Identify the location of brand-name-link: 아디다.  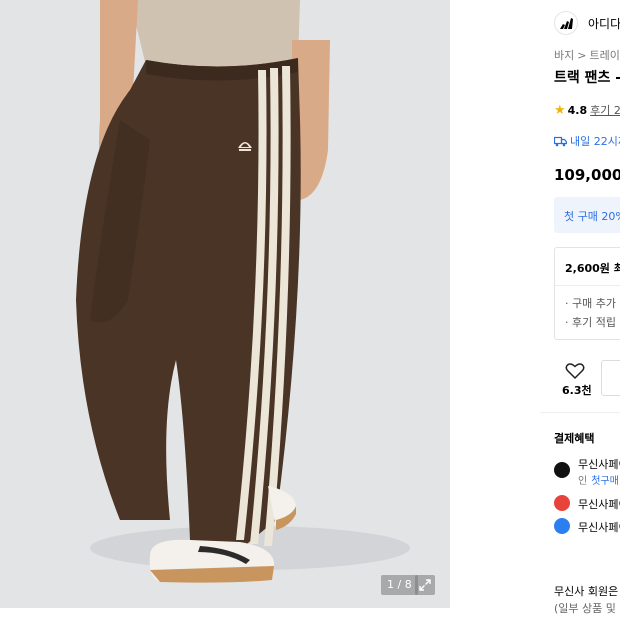
(604, 23).